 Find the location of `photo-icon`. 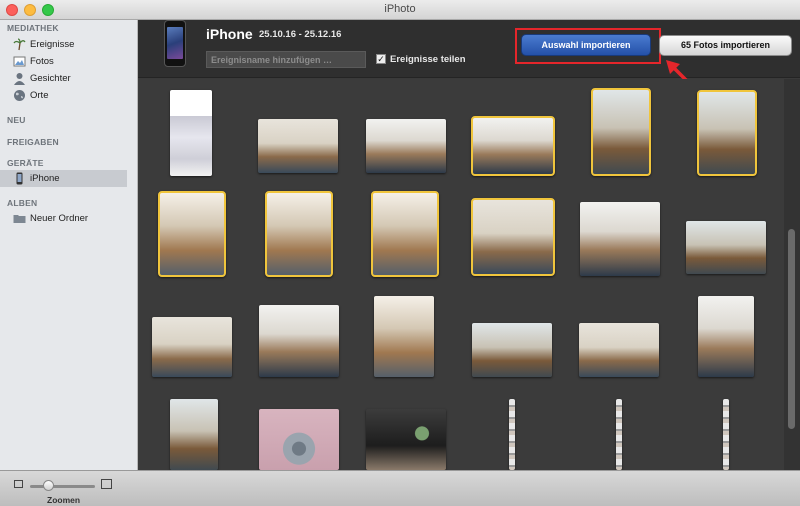

photo-icon is located at coordinates (19, 61).